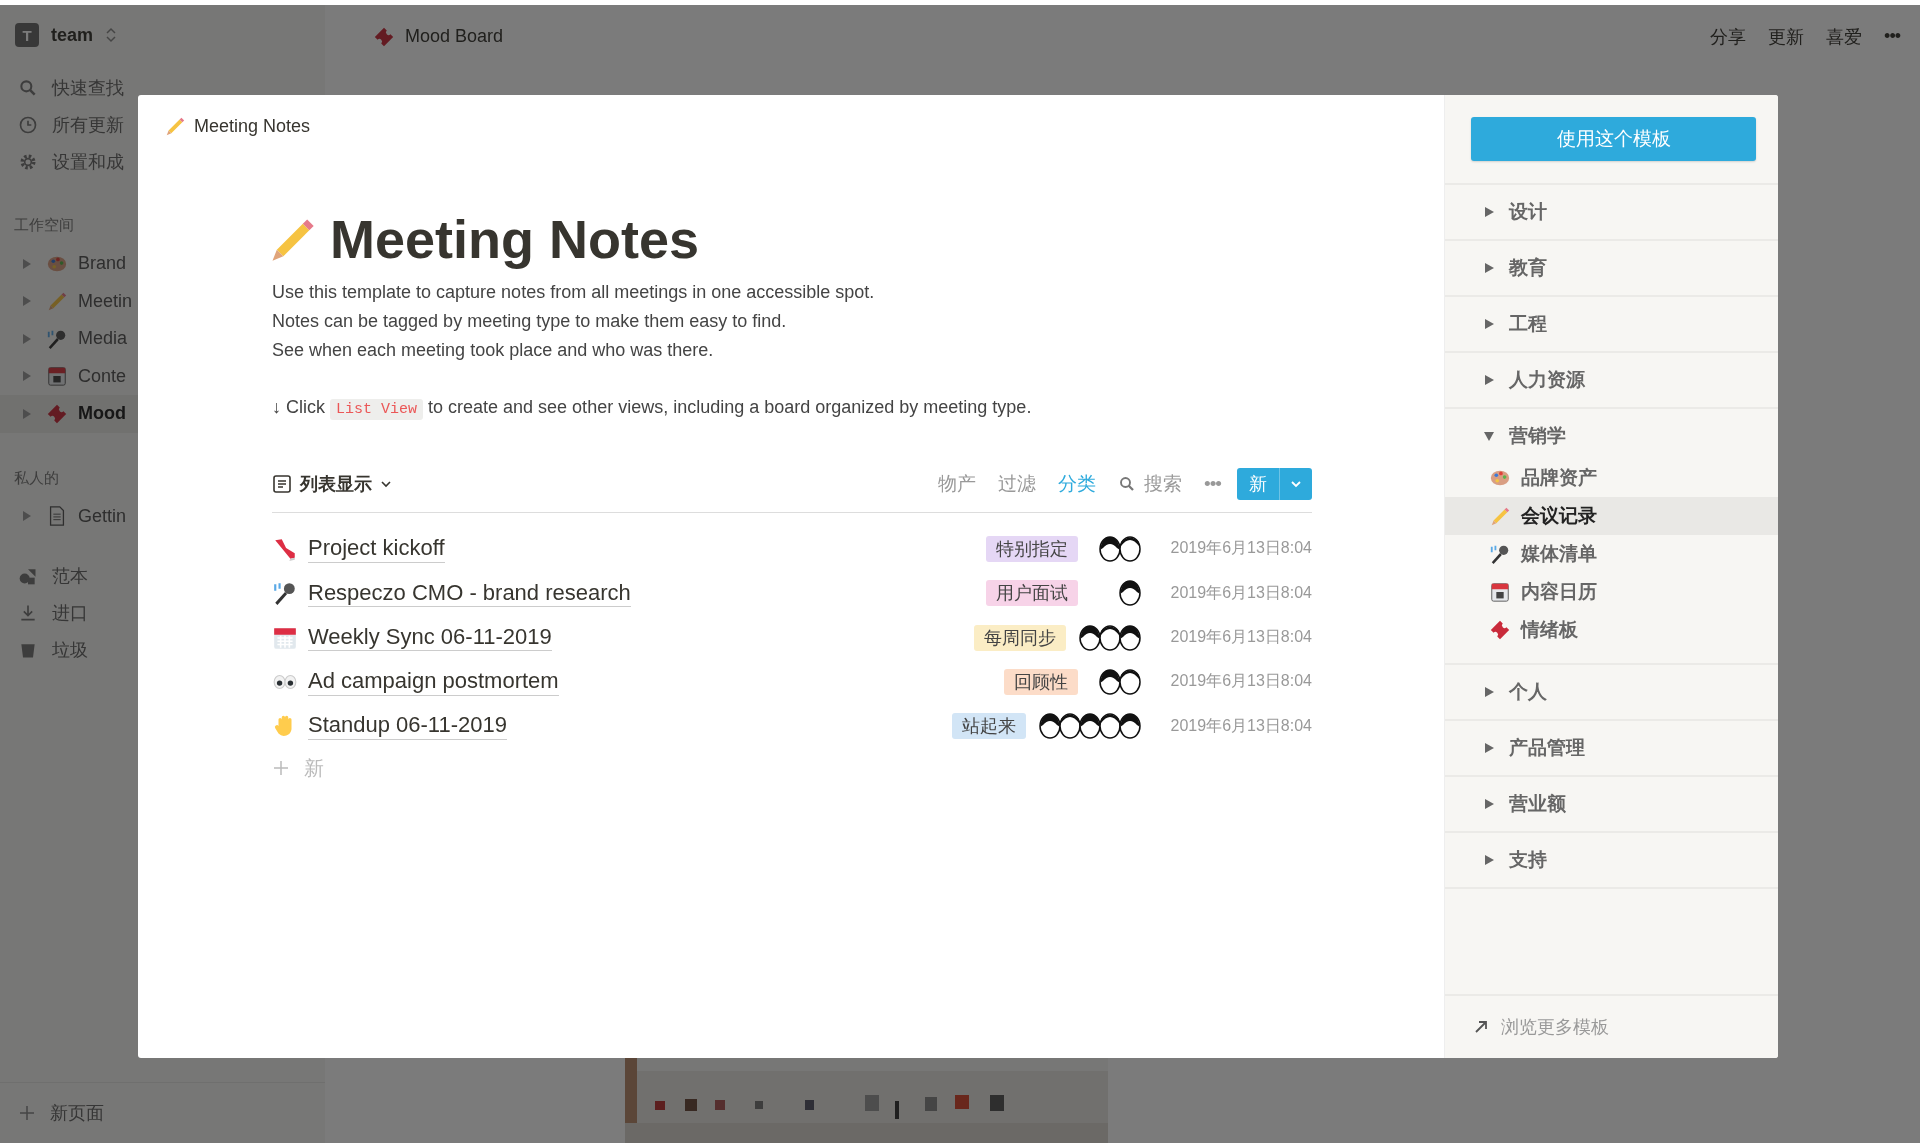  What do you see at coordinates (1041, 681) in the screenshot?
I see `meeting-type-tag: 回顾性` at bounding box center [1041, 681].